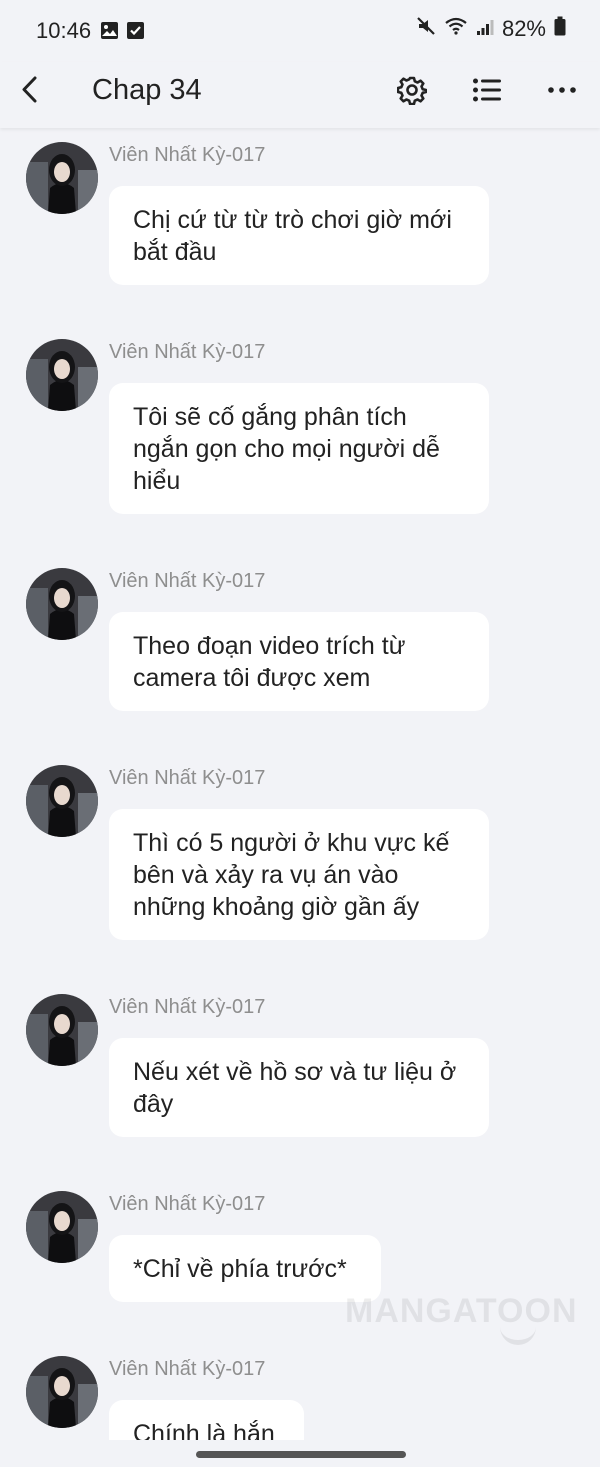 The image size is (600, 1467). Describe the element at coordinates (245, 1268) in the screenshot. I see `message-bubble: *Chỉ về phía trước*` at that location.